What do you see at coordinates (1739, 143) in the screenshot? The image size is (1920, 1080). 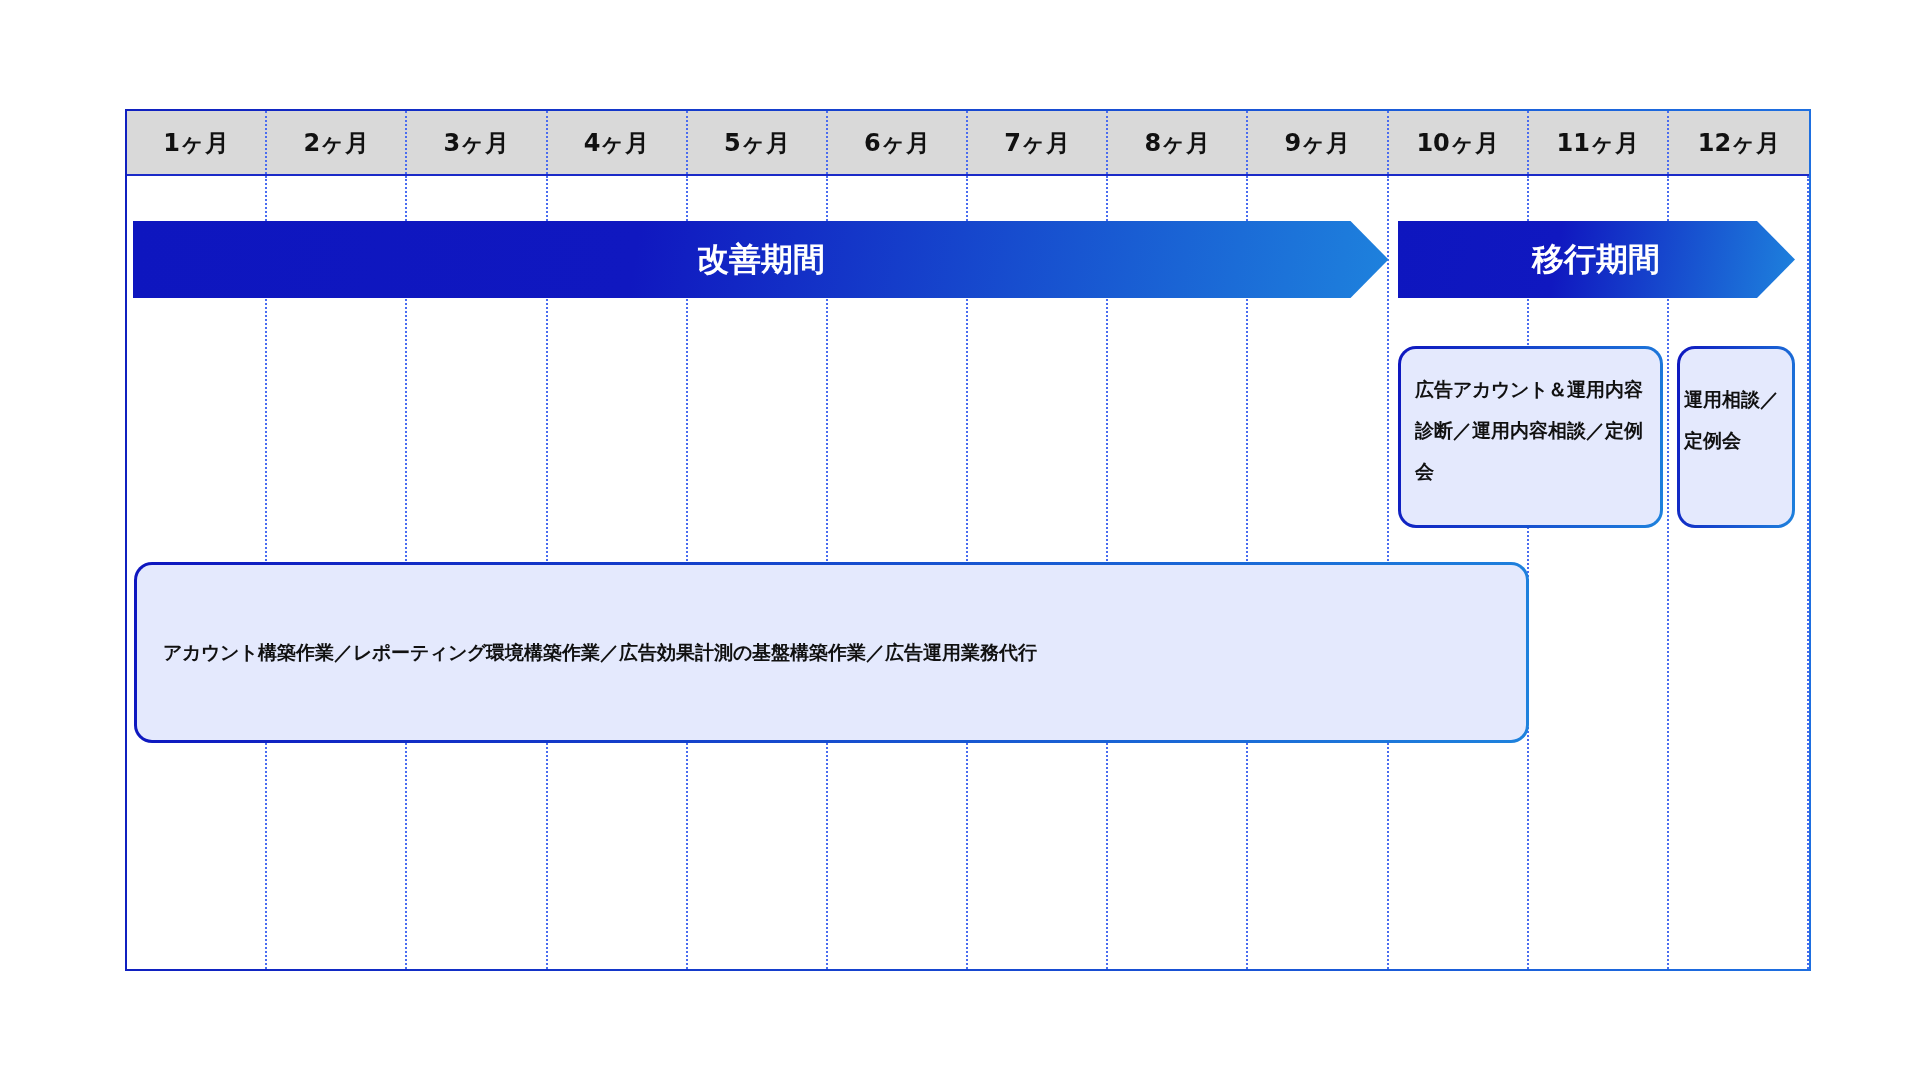 I see `month-header: 12ヶ月` at bounding box center [1739, 143].